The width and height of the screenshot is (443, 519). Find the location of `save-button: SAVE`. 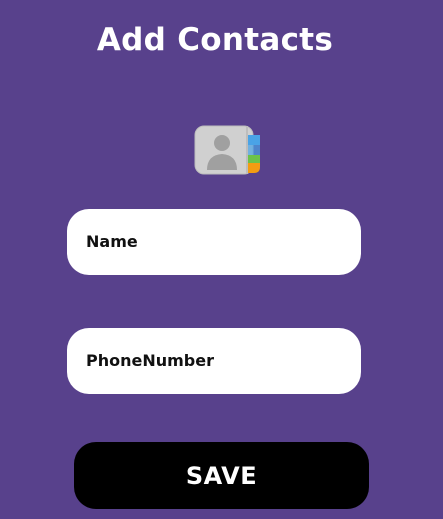

save-button: SAVE is located at coordinates (221, 475).